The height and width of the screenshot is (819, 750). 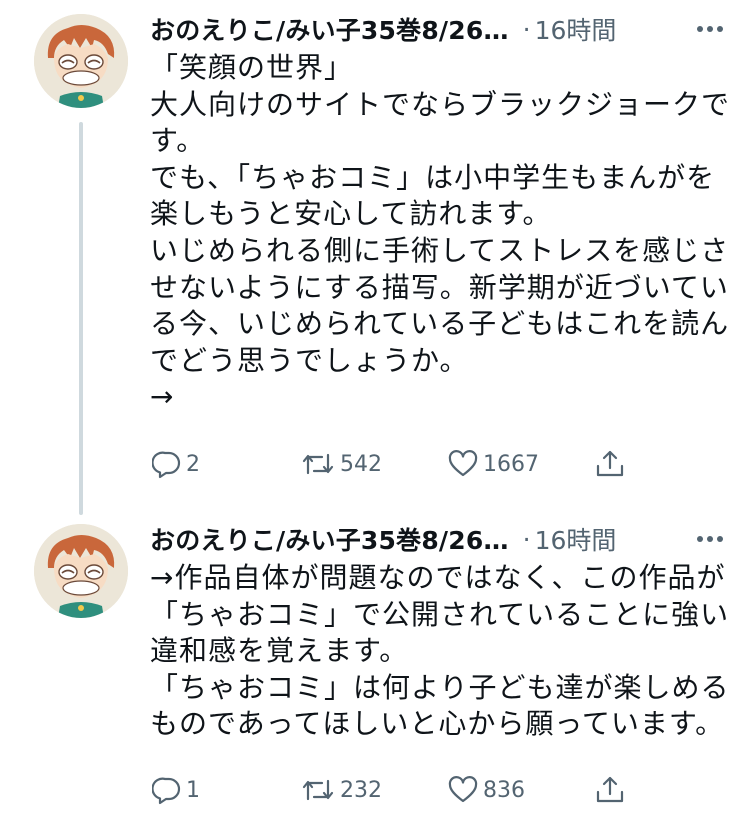 I want to click on tweet-text-line: 「ちゃおコミ」は何より子ども達が楽しめる, so click(x=440, y=687).